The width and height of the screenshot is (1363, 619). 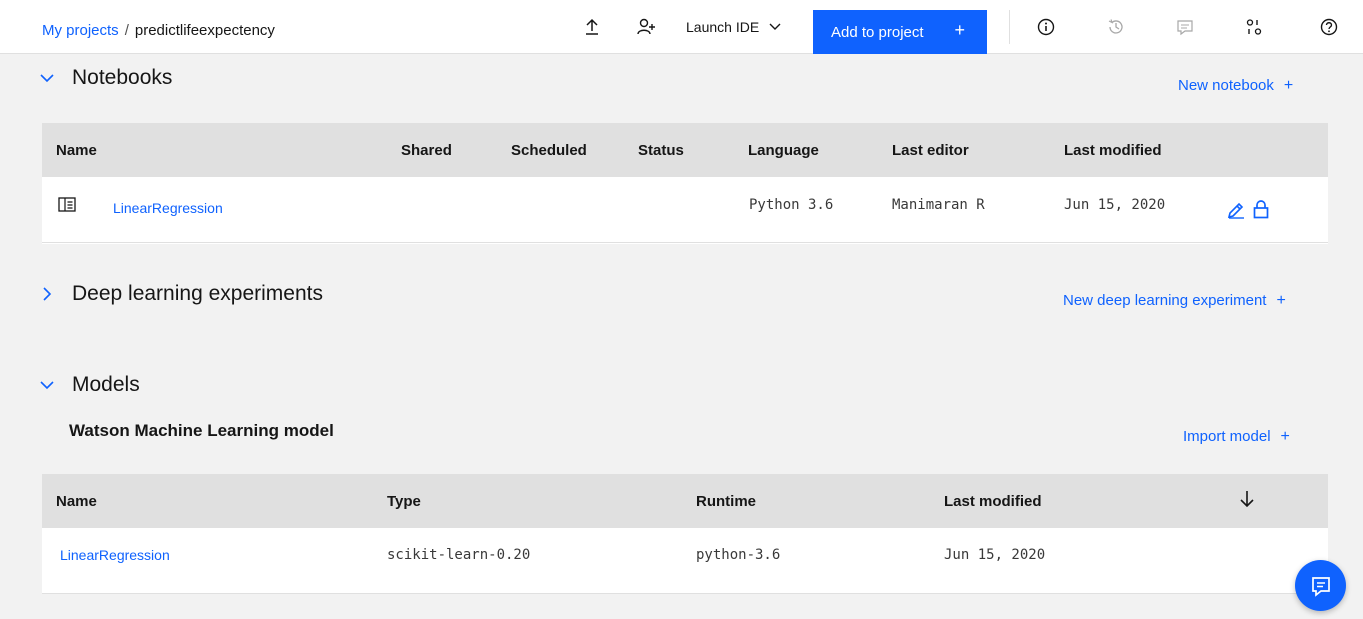 I want to click on header-divider, so click(x=1009, y=27).